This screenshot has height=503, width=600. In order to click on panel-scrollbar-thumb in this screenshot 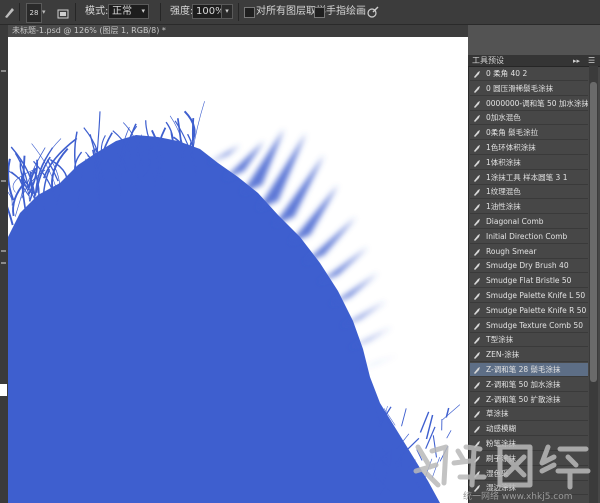, I will do `click(593, 232)`.